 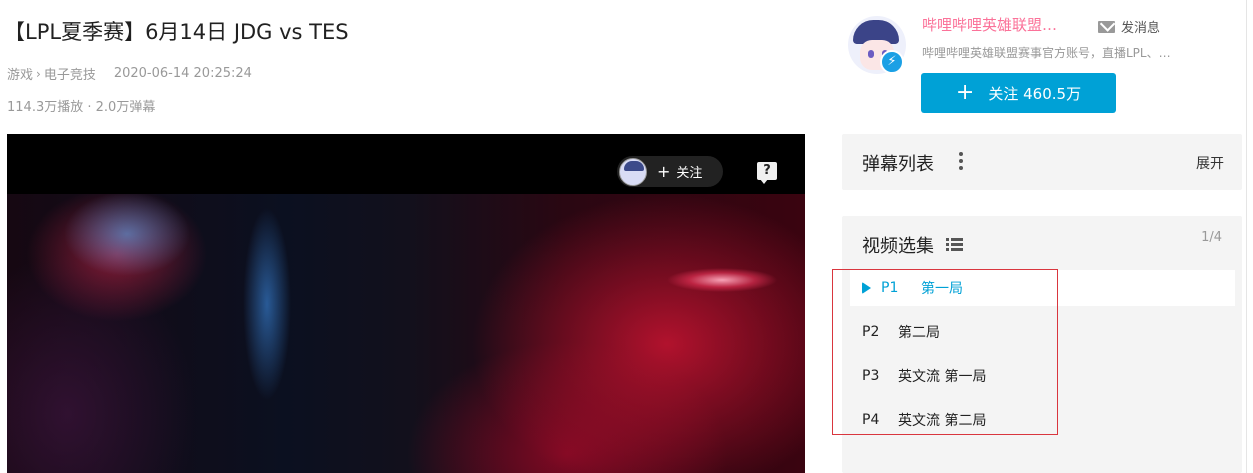 What do you see at coordinates (866, 288) in the screenshot?
I see `playing-icon` at bounding box center [866, 288].